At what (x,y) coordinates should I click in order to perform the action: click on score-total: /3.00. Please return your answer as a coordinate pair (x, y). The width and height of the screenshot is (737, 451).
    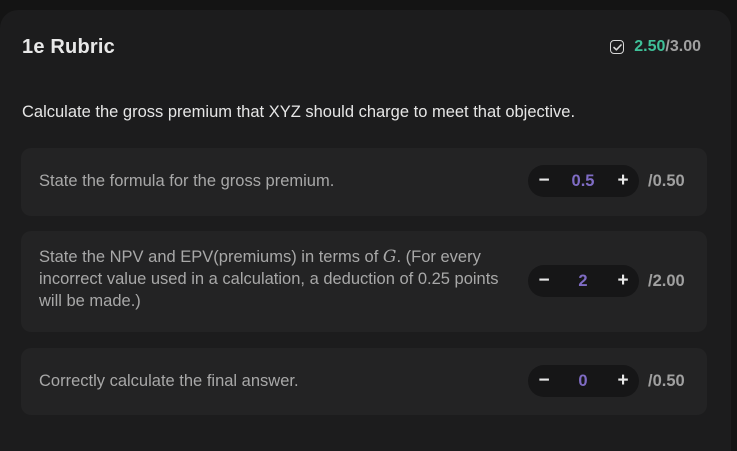
    Looking at the image, I should click on (683, 46).